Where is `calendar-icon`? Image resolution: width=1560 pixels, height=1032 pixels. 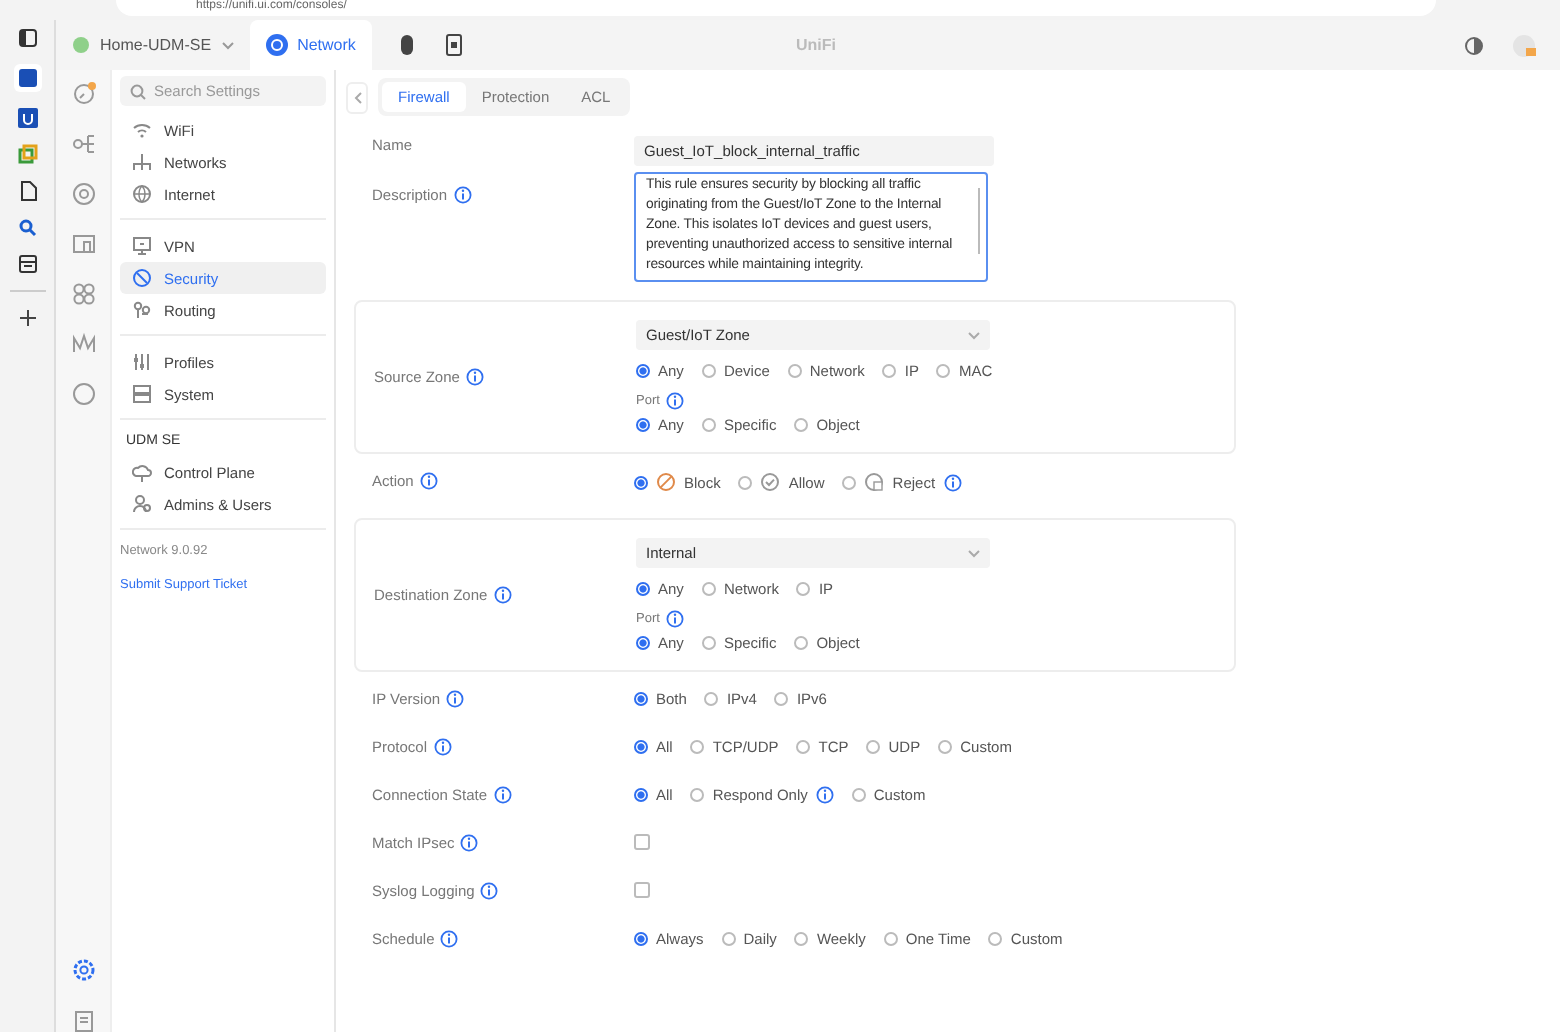
calendar-icon is located at coordinates (27, 264).